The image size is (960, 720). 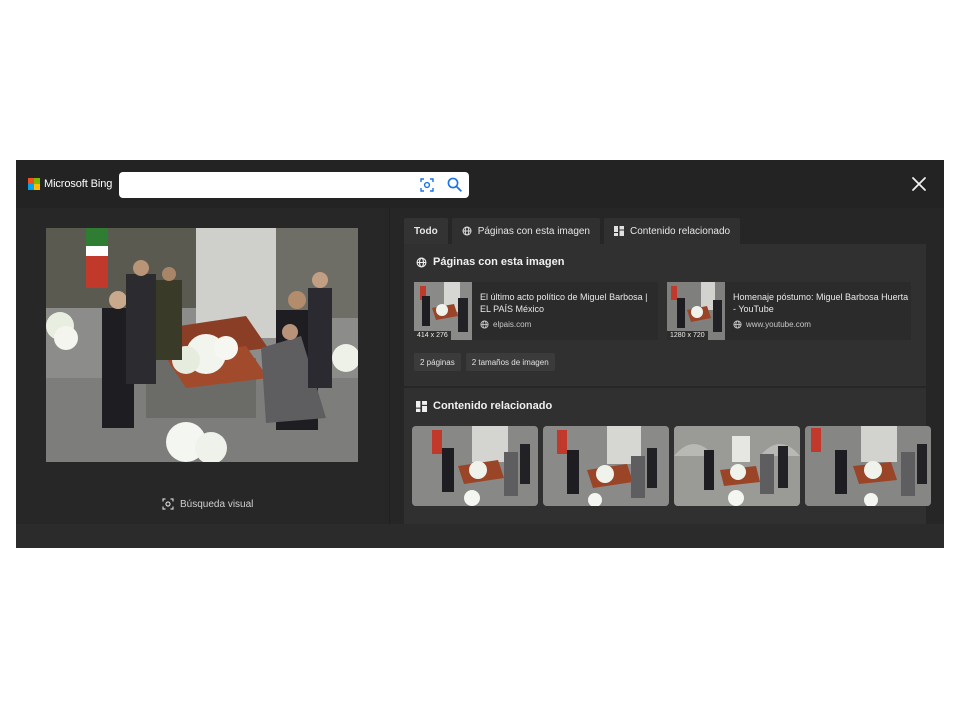 What do you see at coordinates (217, 504) in the screenshot?
I see `visual-search-label: Búsqueda visual` at bounding box center [217, 504].